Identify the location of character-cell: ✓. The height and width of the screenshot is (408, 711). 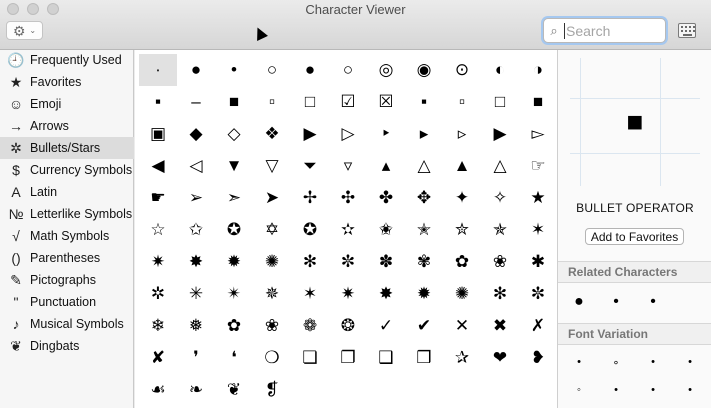
(386, 326).